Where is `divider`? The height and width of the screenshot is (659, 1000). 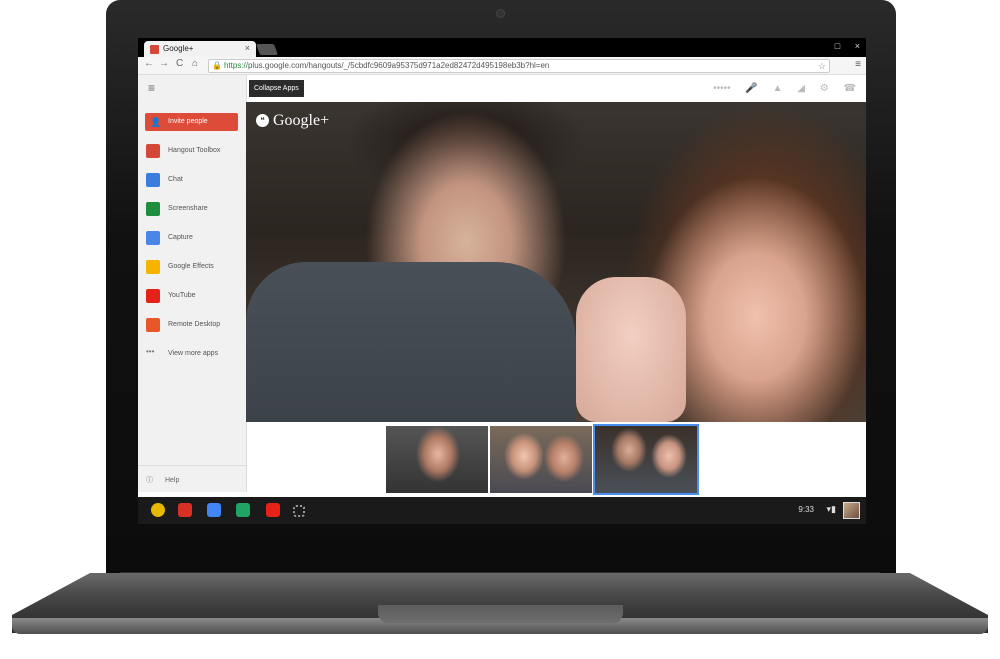
divider is located at coordinates (192, 465).